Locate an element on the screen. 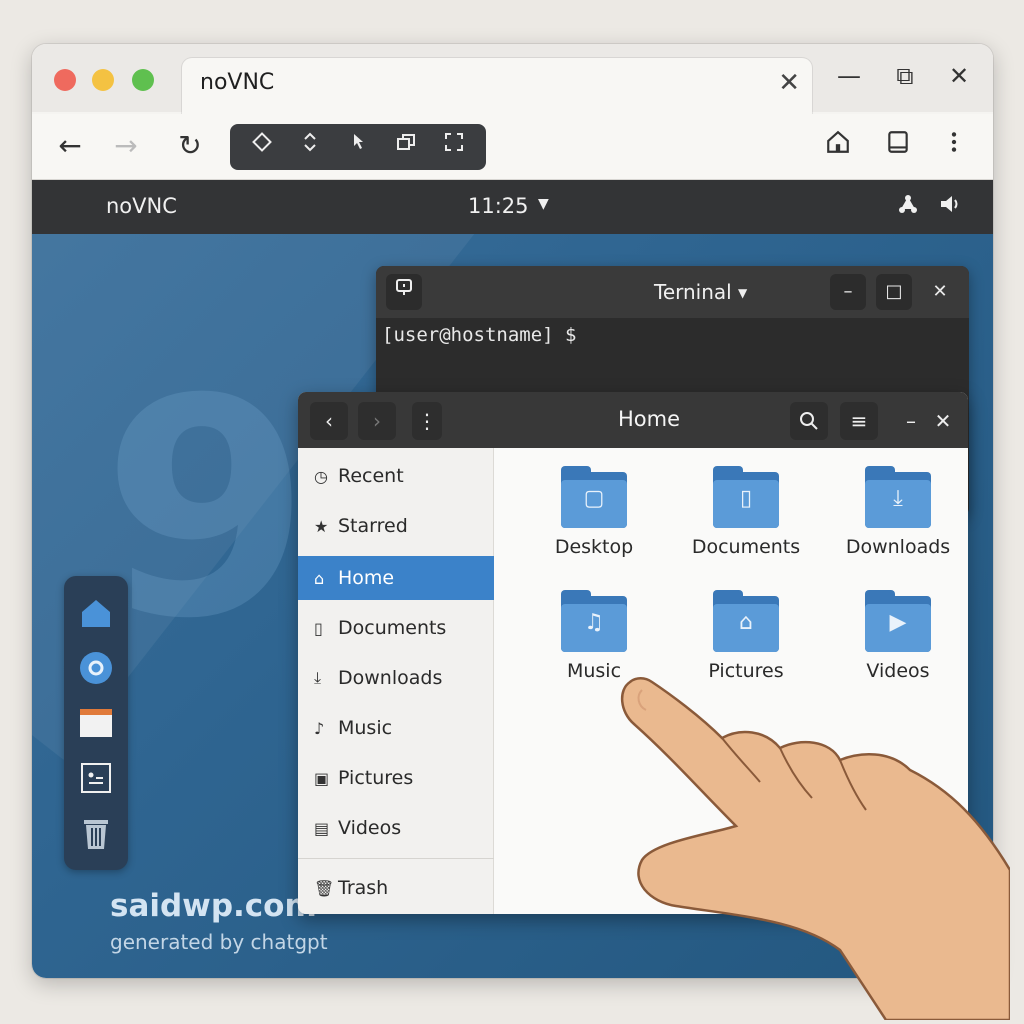 This screenshot has height=1024, width=1024. folder-icon: ▢ is located at coordinates (594, 497).